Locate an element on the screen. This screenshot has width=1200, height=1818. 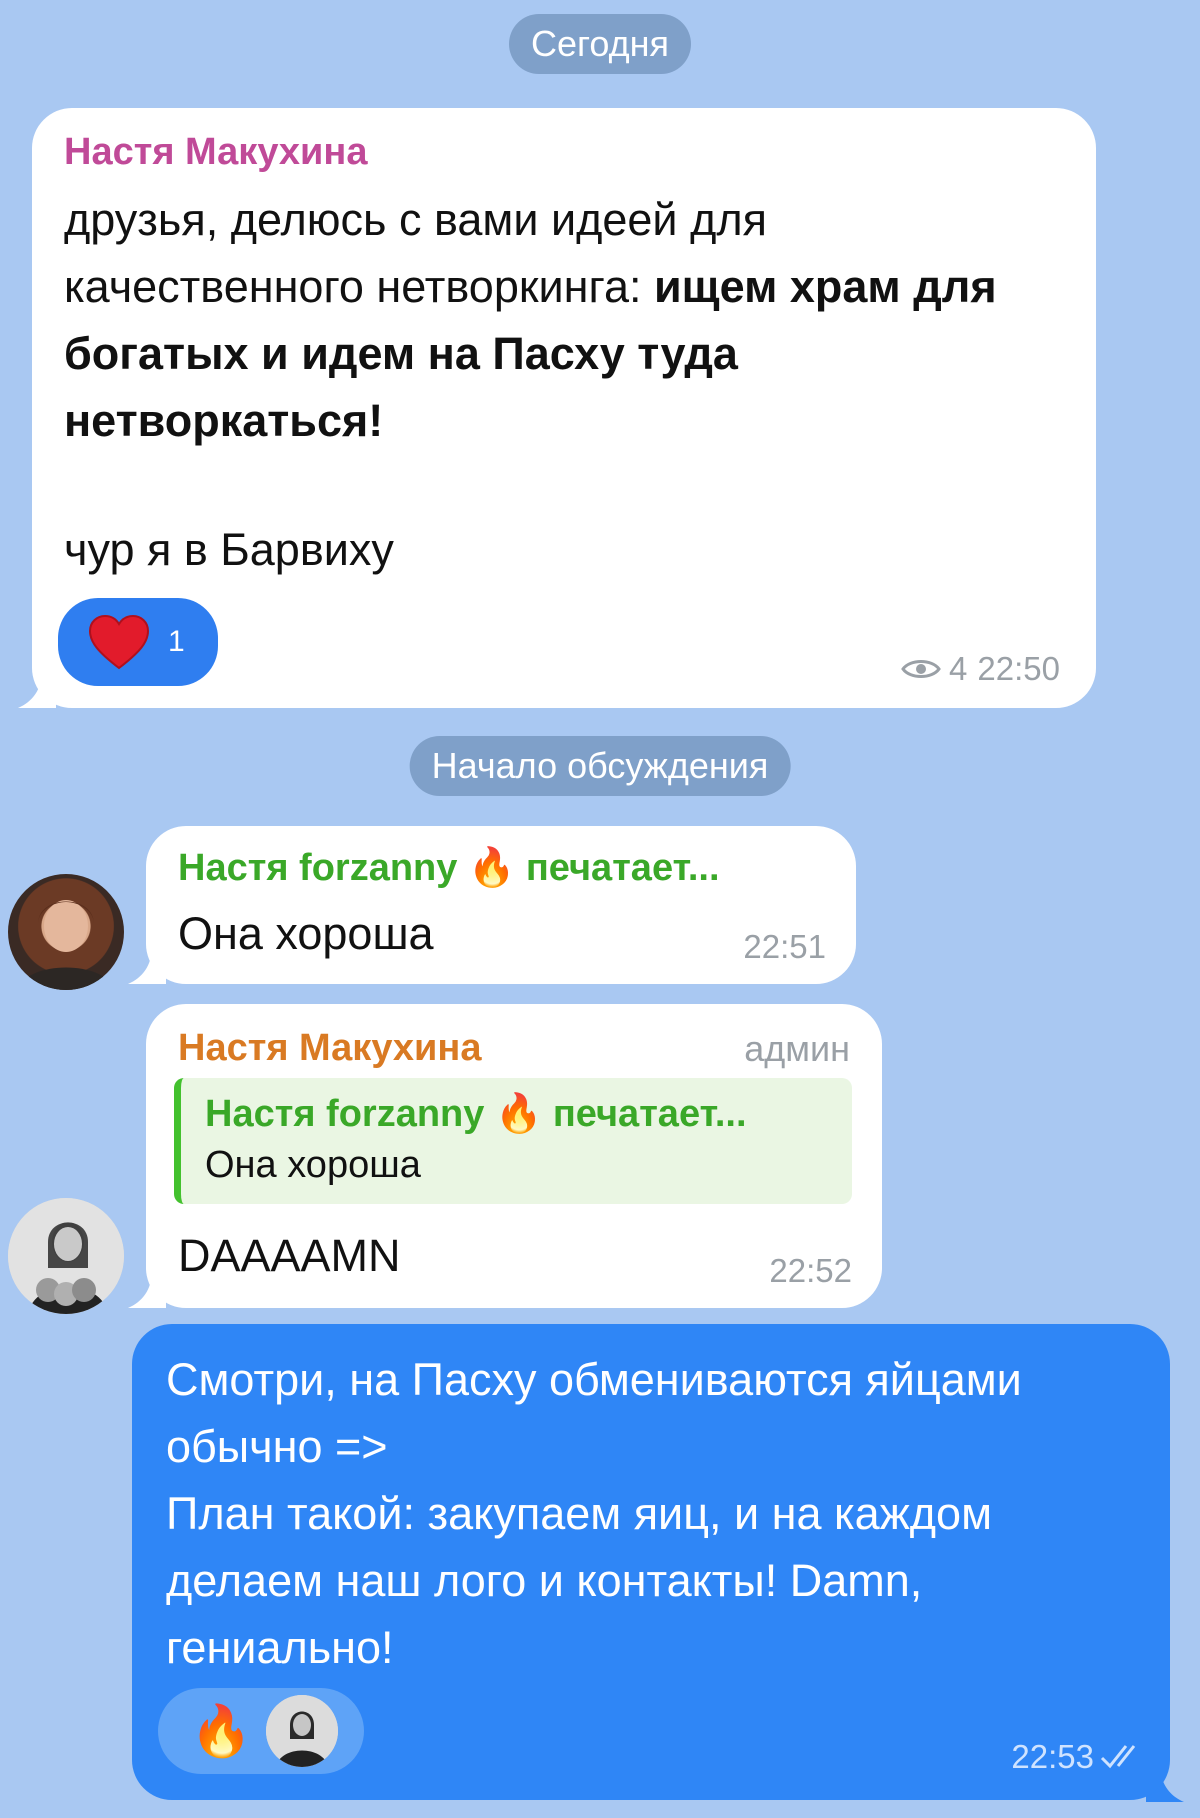
post-meta: 4 22:50 is located at coordinates (980, 669).